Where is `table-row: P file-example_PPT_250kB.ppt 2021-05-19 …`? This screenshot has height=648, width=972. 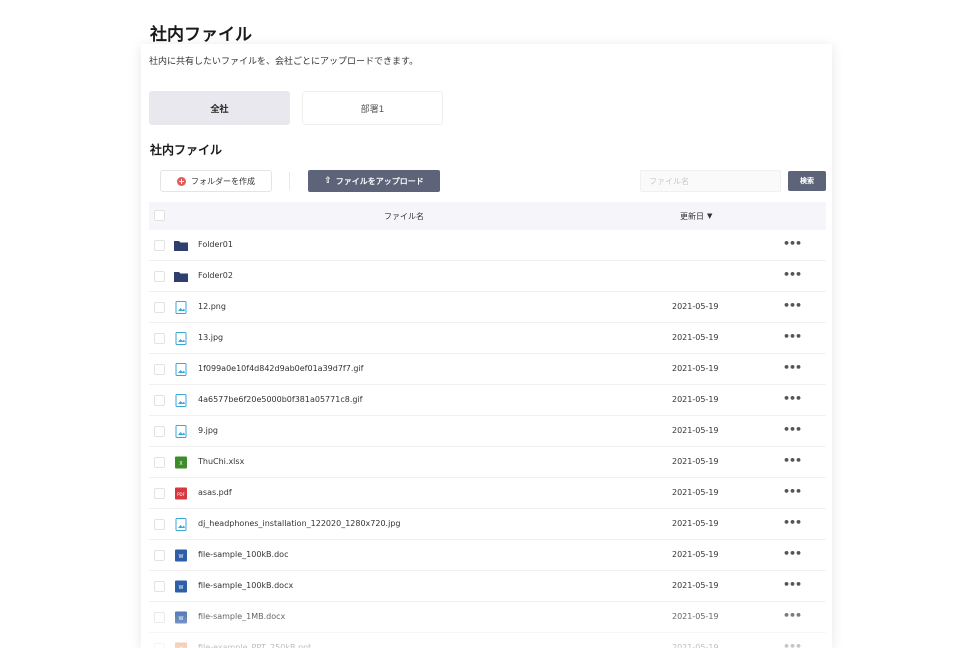
table-row: P file-example_PPT_250kB.ppt 2021-05-19 … is located at coordinates (487, 640).